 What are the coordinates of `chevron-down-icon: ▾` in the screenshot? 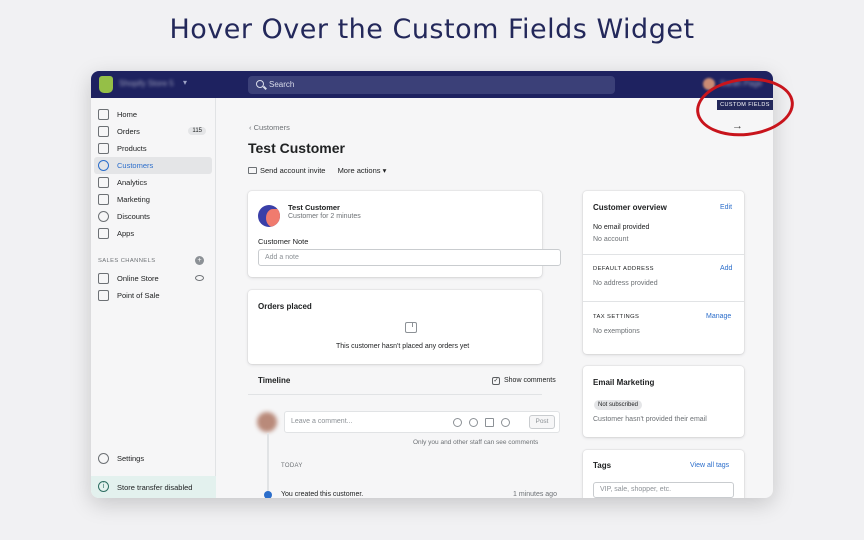 It's located at (185, 82).